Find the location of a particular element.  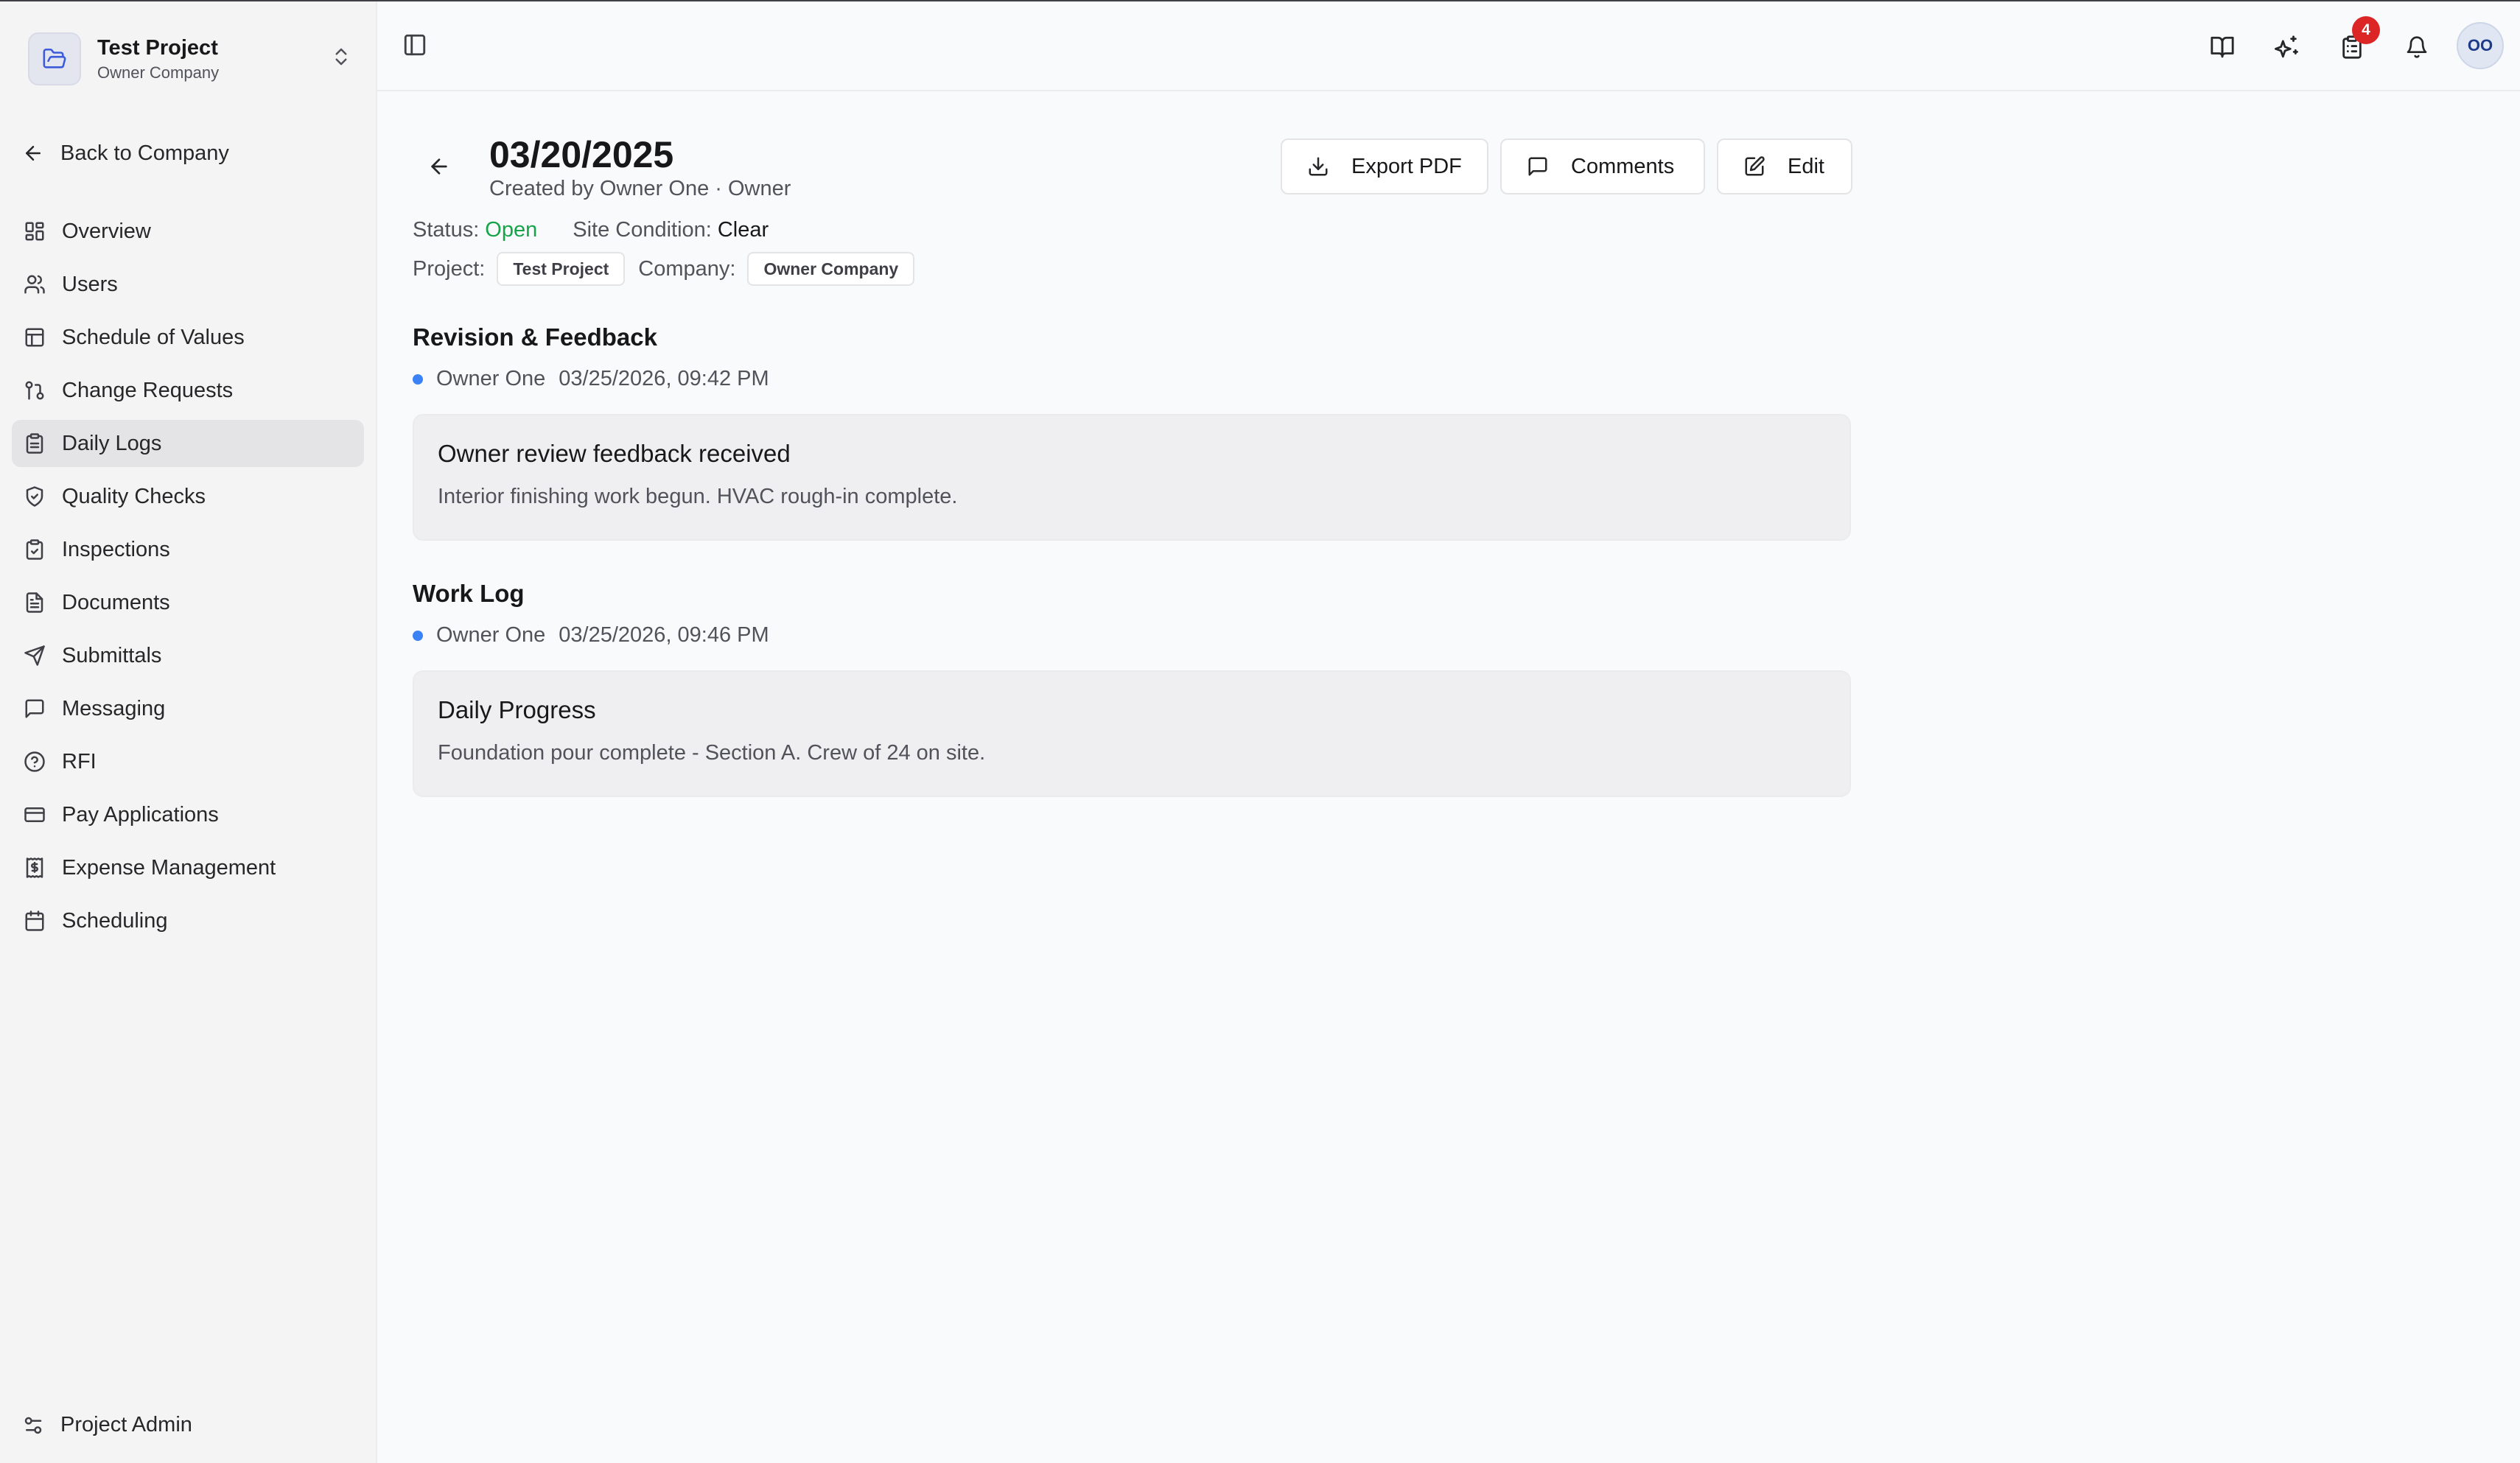

project-admin-label: Project Admin is located at coordinates (126, 1424).